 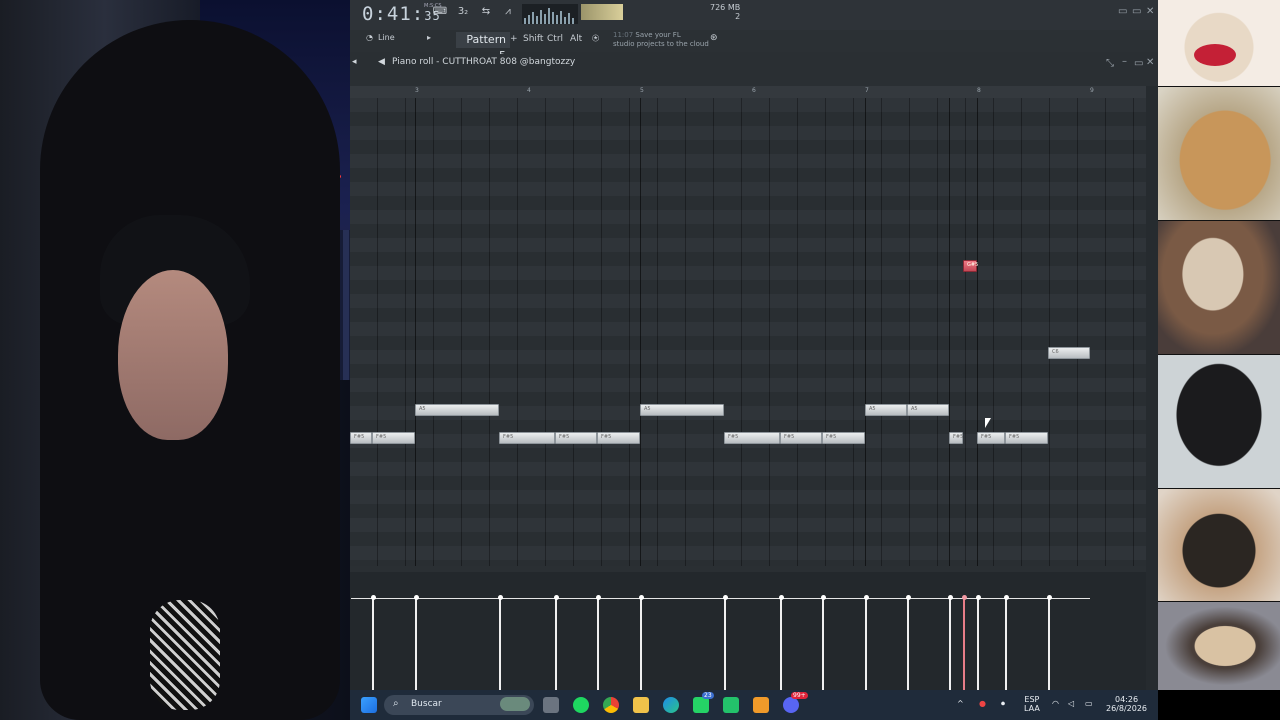 I want to click on piano-roll-close-icon: ✕, so click(x=1150, y=62).